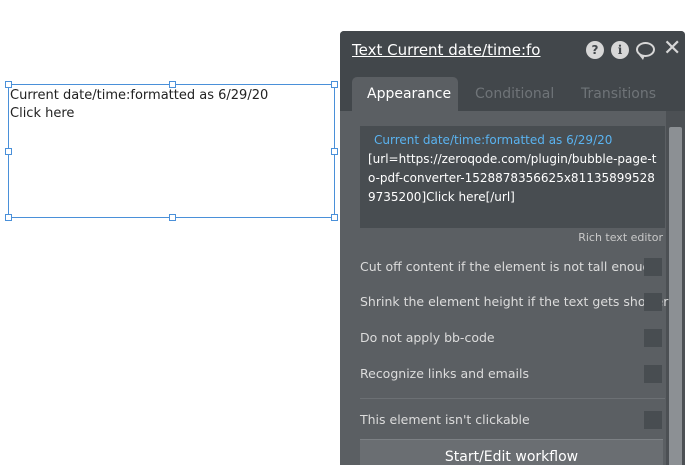  What do you see at coordinates (172, 217) in the screenshot?
I see `resize-handle-bottom` at bounding box center [172, 217].